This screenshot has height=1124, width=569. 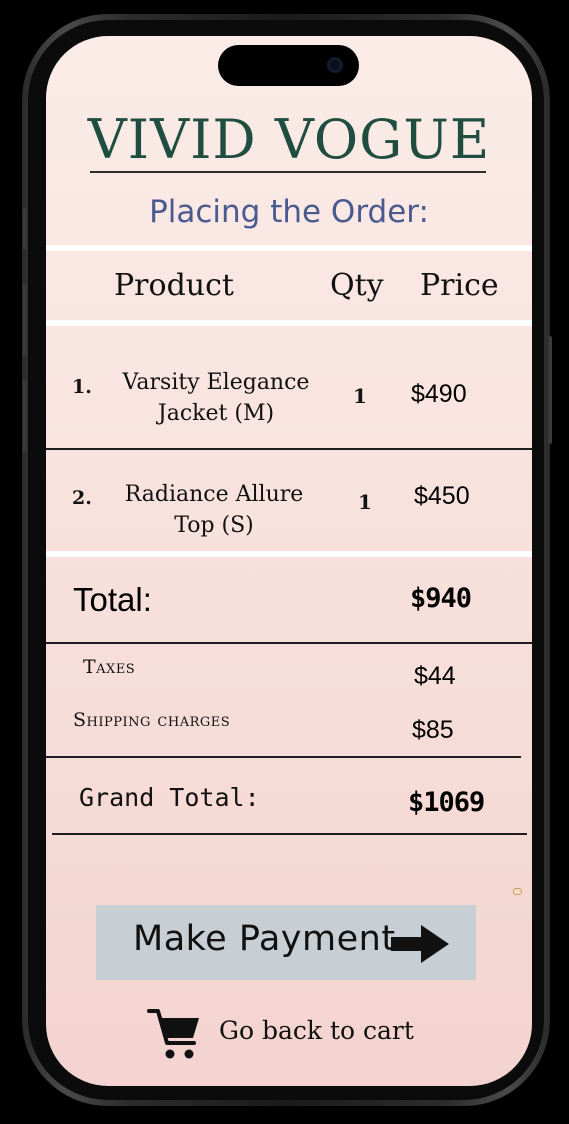 I want to click on grand-total-label: Grand Total:, so click(x=169, y=797).